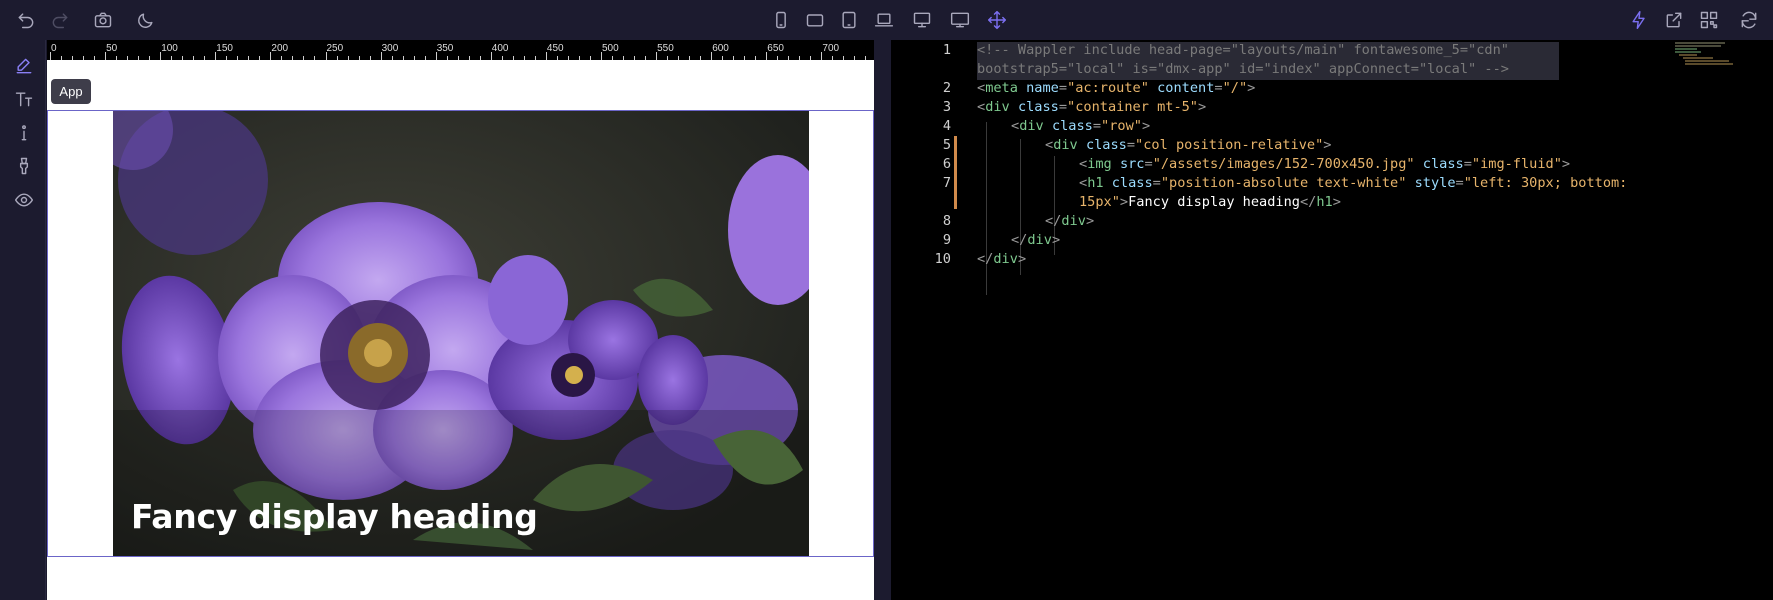 Image resolution: width=1773 pixels, height=600 pixels. I want to click on line-number: 5, so click(946, 145).